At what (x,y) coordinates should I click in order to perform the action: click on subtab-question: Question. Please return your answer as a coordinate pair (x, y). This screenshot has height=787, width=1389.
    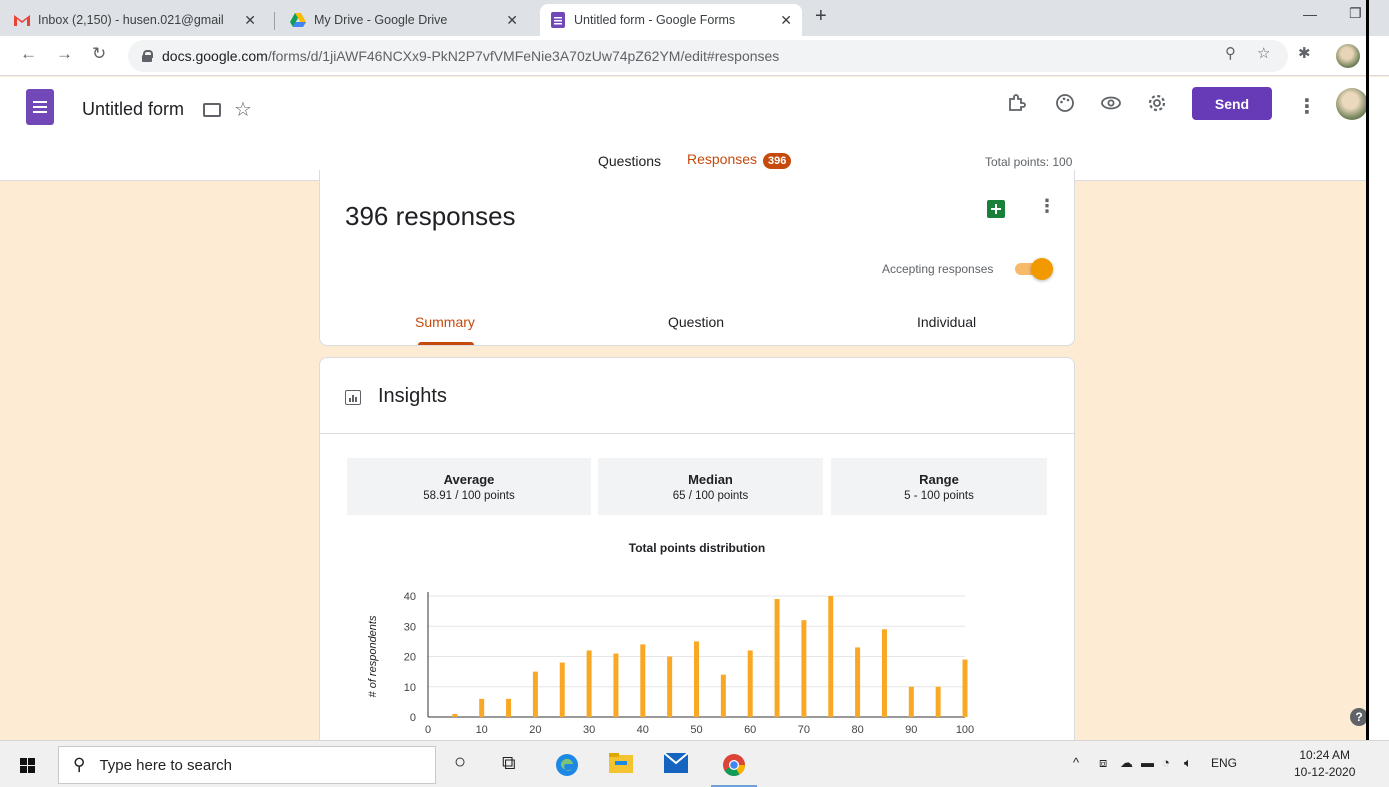
    Looking at the image, I should click on (696, 322).